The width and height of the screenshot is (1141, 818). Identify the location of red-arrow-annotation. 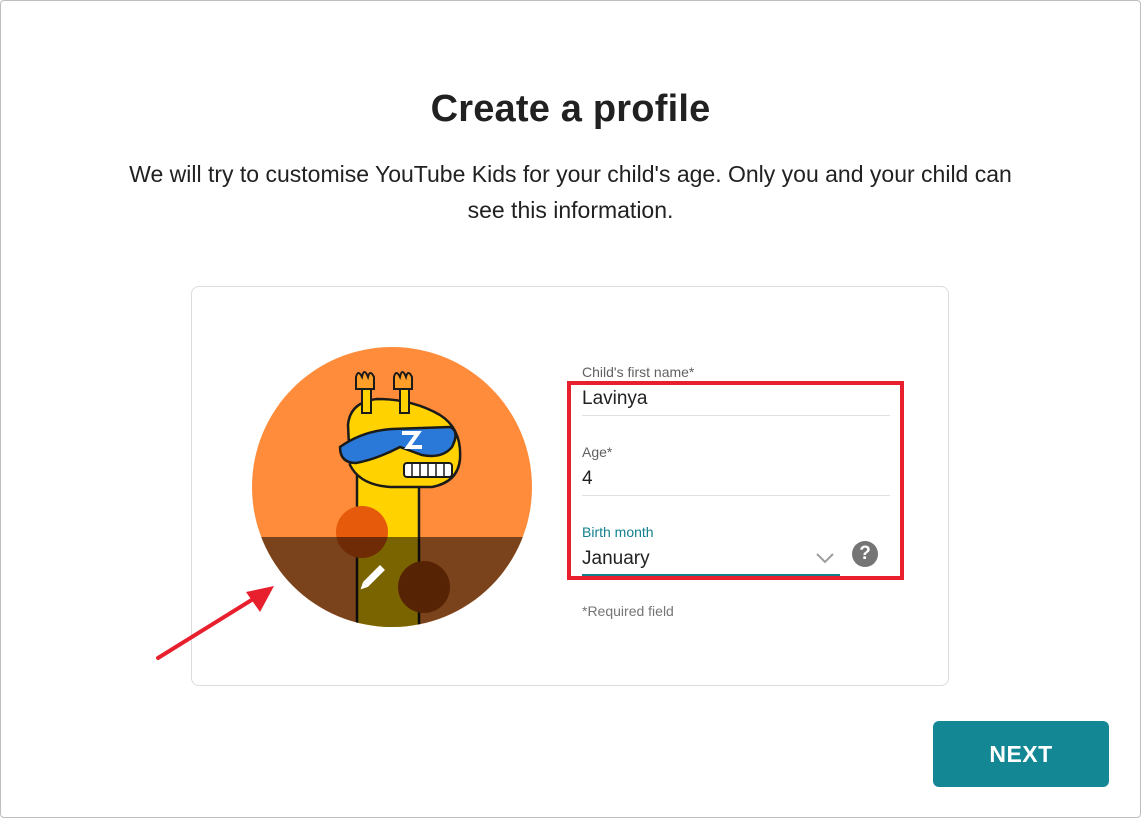
(215, 623).